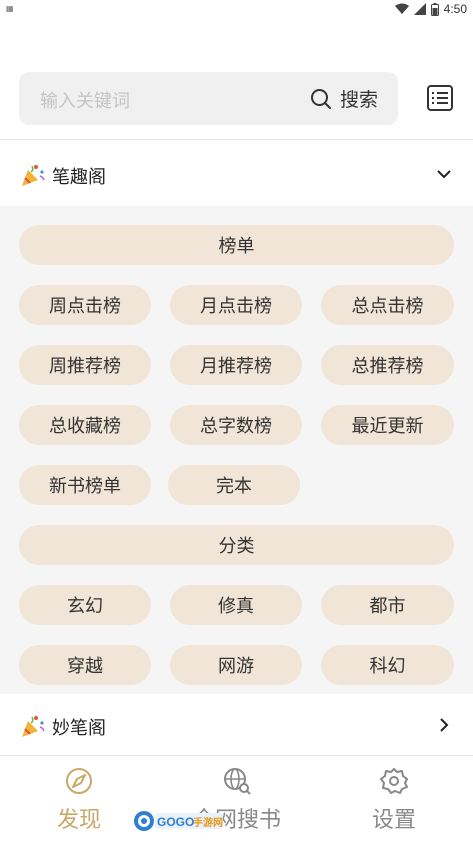  What do you see at coordinates (394, 781) in the screenshot?
I see `gear-icon` at bounding box center [394, 781].